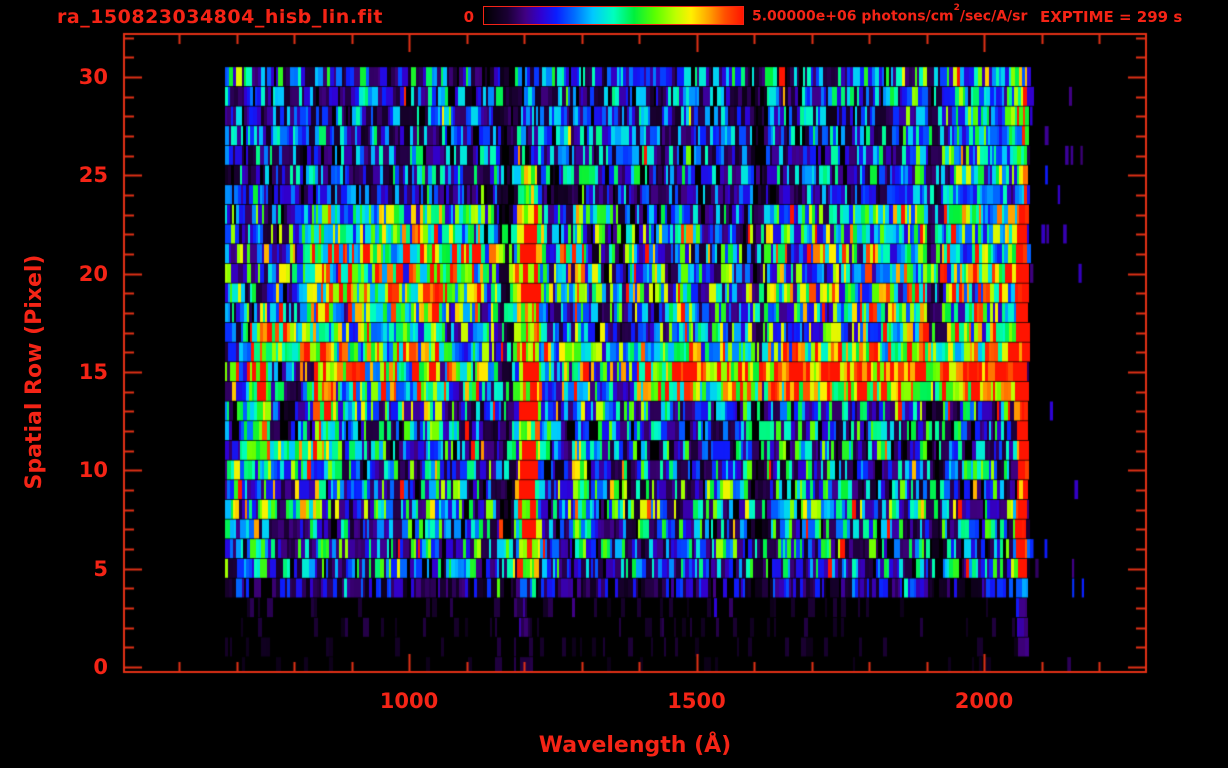 Image resolution: width=1228 pixels, height=768 pixels. What do you see at coordinates (635, 745) in the screenshot?
I see `x-axis-title: Wavelength (Å)` at bounding box center [635, 745].